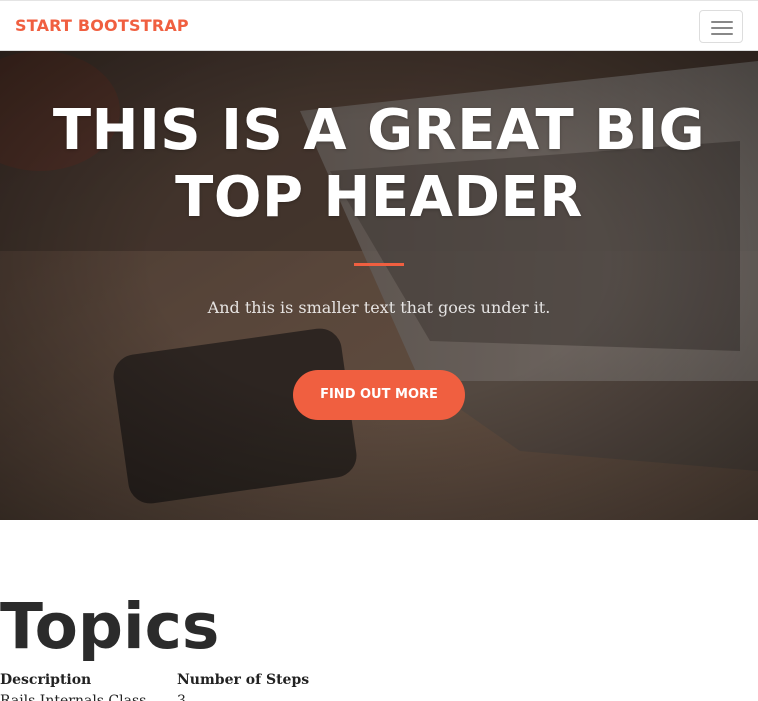 This screenshot has height=701, width=758. I want to click on navbar-toggle-button, so click(721, 26).